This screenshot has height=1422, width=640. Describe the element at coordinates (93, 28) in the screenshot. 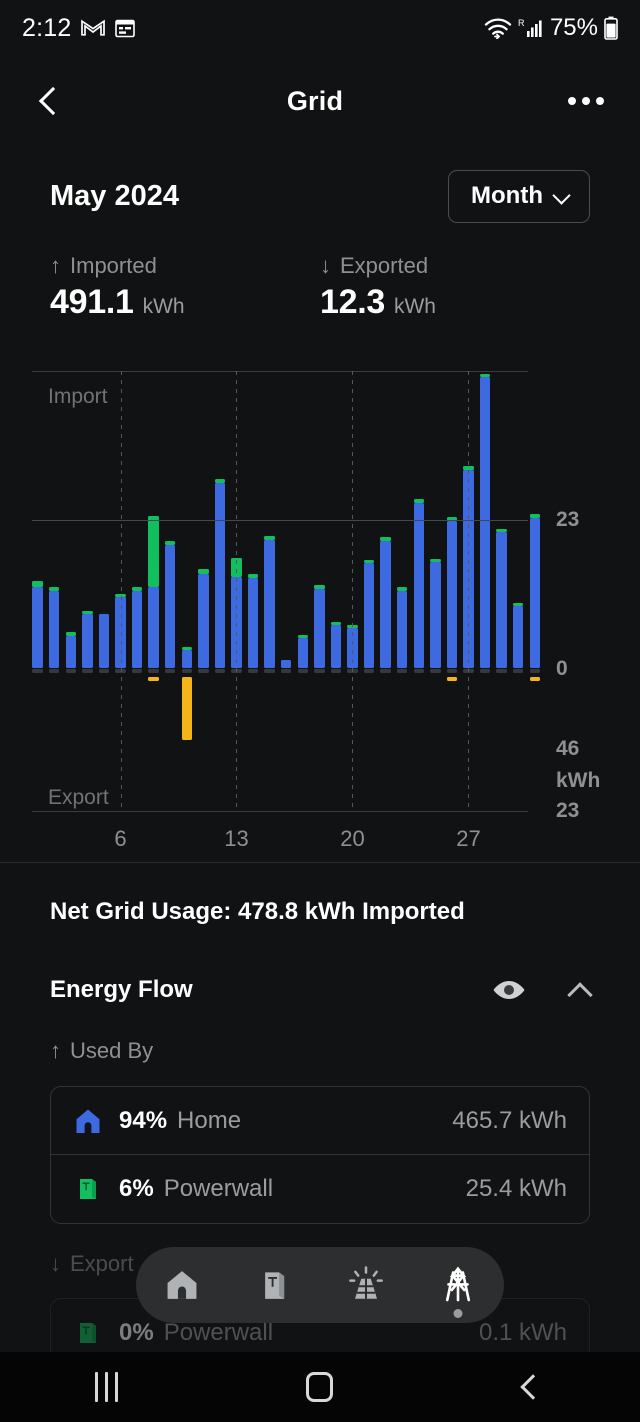

I see `gmail-icon` at that location.